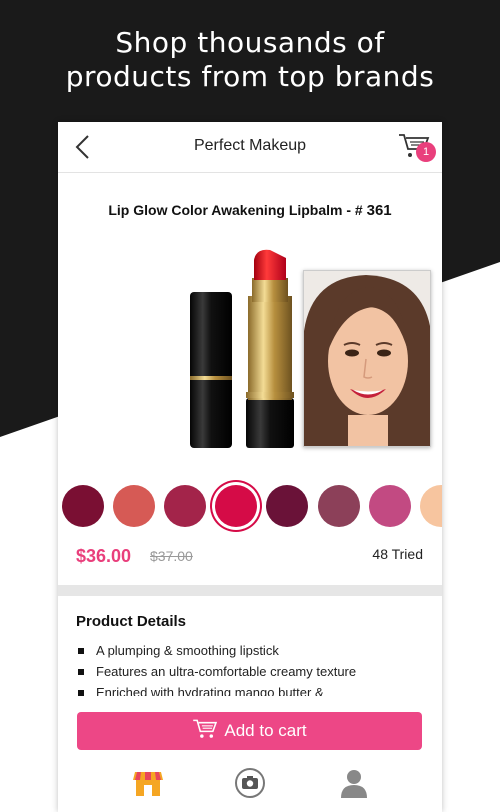  Describe the element at coordinates (171, 556) in the screenshot. I see `original-price: $37.00` at that location.